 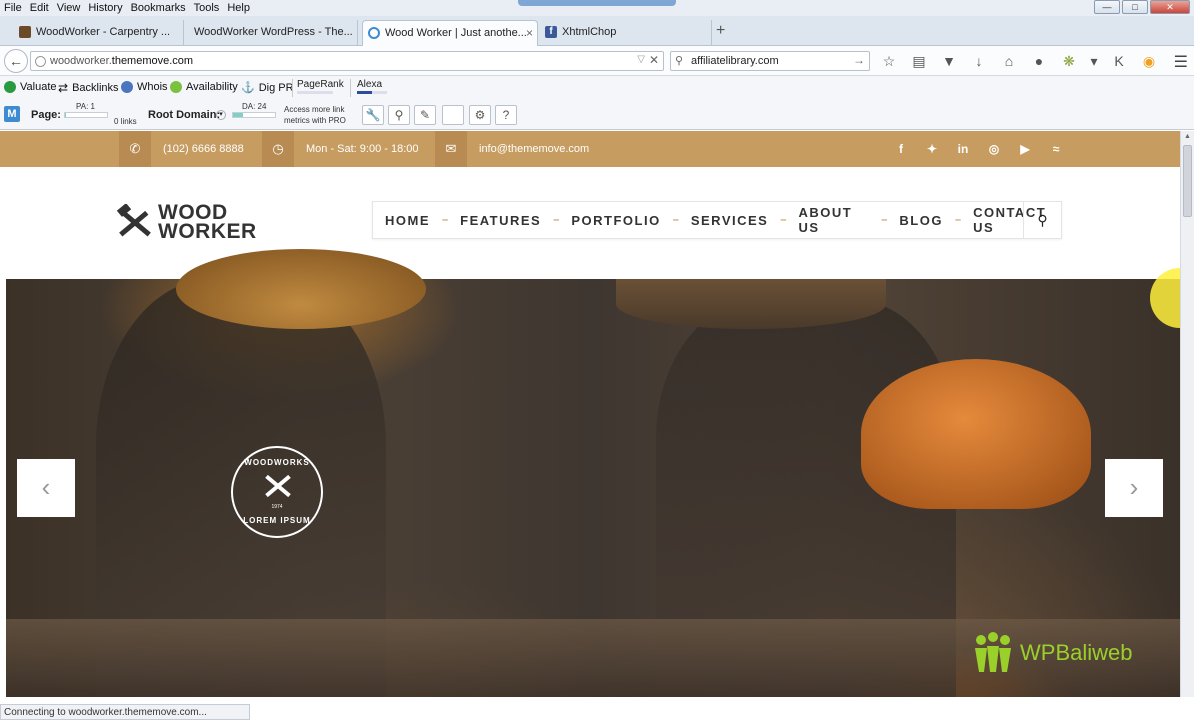 What do you see at coordinates (69, 8) in the screenshot?
I see `menu-view: View` at bounding box center [69, 8].